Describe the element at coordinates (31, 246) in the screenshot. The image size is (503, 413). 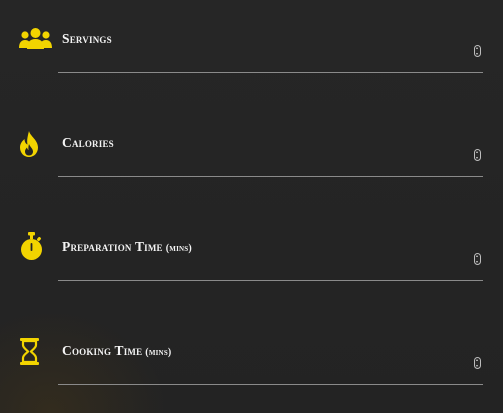
I see `stopwatch-icon` at that location.